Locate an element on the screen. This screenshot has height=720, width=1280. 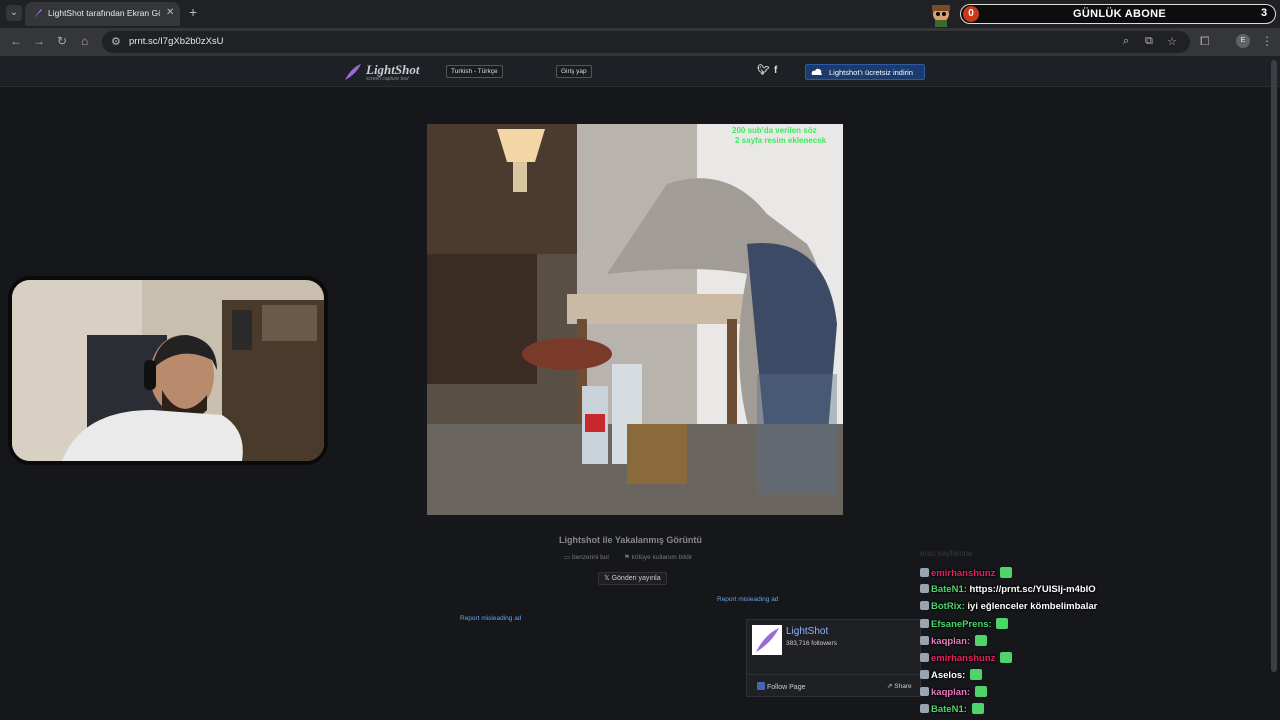
browser-tab: LightShot tarafından Ekran Görü ✕ is located at coordinates (102, 14).